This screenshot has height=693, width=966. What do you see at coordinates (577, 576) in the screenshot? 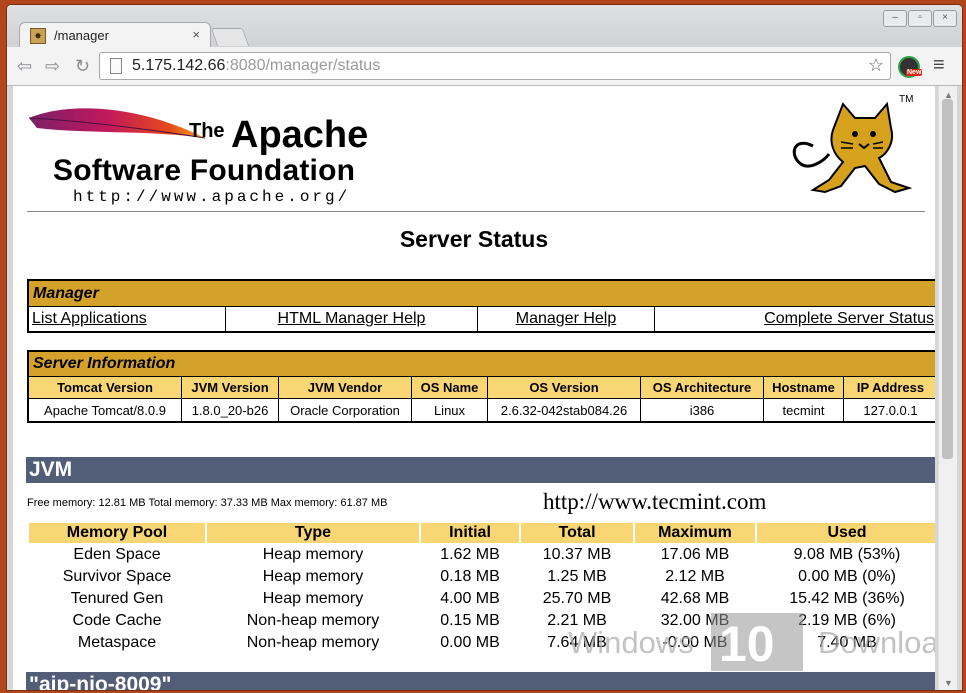
I see `total-cell: 1.25 MB` at bounding box center [577, 576].